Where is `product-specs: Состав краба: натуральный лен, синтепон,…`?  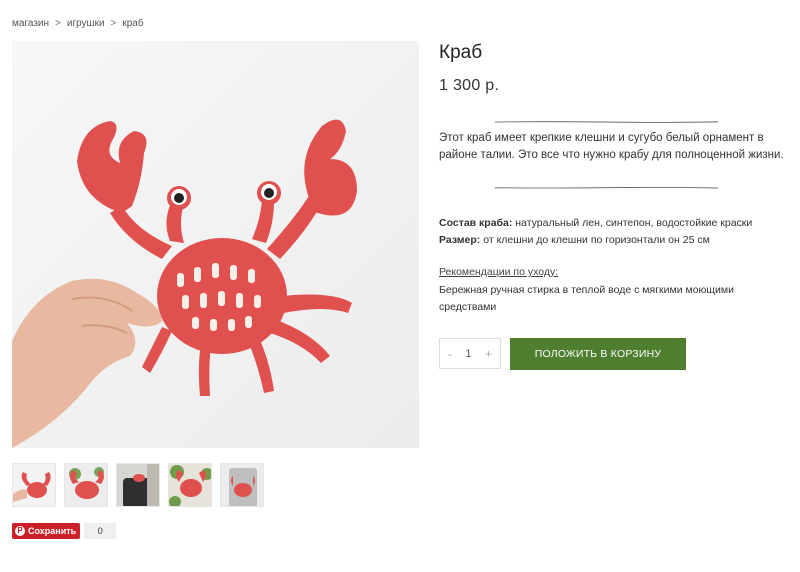
product-specs: Состав краба: натуральный лен, синтепон,… is located at coordinates (614, 232).